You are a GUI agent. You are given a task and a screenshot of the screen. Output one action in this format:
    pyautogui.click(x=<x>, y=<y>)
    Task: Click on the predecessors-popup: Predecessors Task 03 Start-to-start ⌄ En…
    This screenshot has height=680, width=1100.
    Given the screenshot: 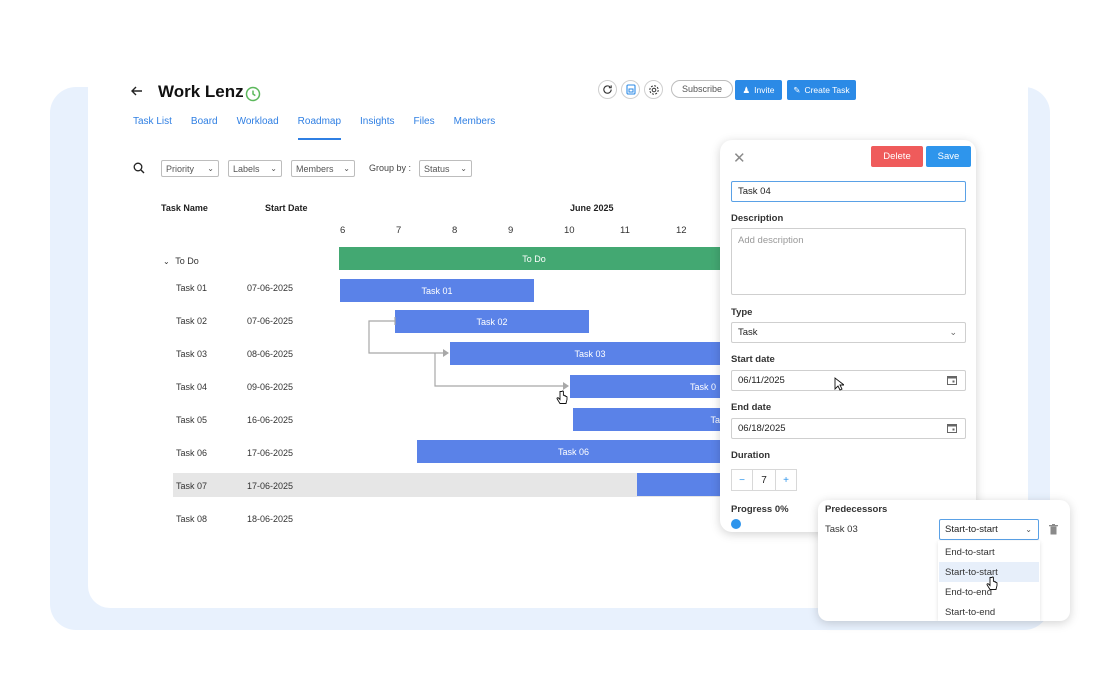 What is the action you would take?
    pyautogui.click(x=944, y=560)
    